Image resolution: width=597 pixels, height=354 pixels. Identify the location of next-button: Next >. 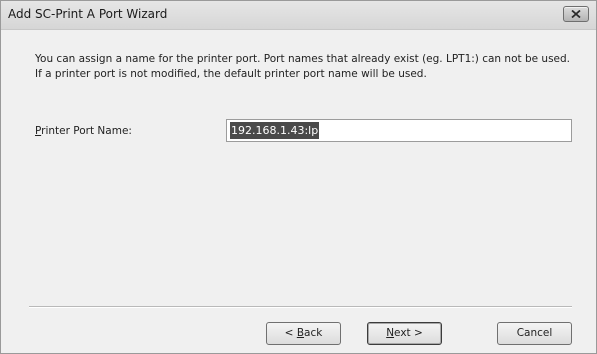
(404, 333).